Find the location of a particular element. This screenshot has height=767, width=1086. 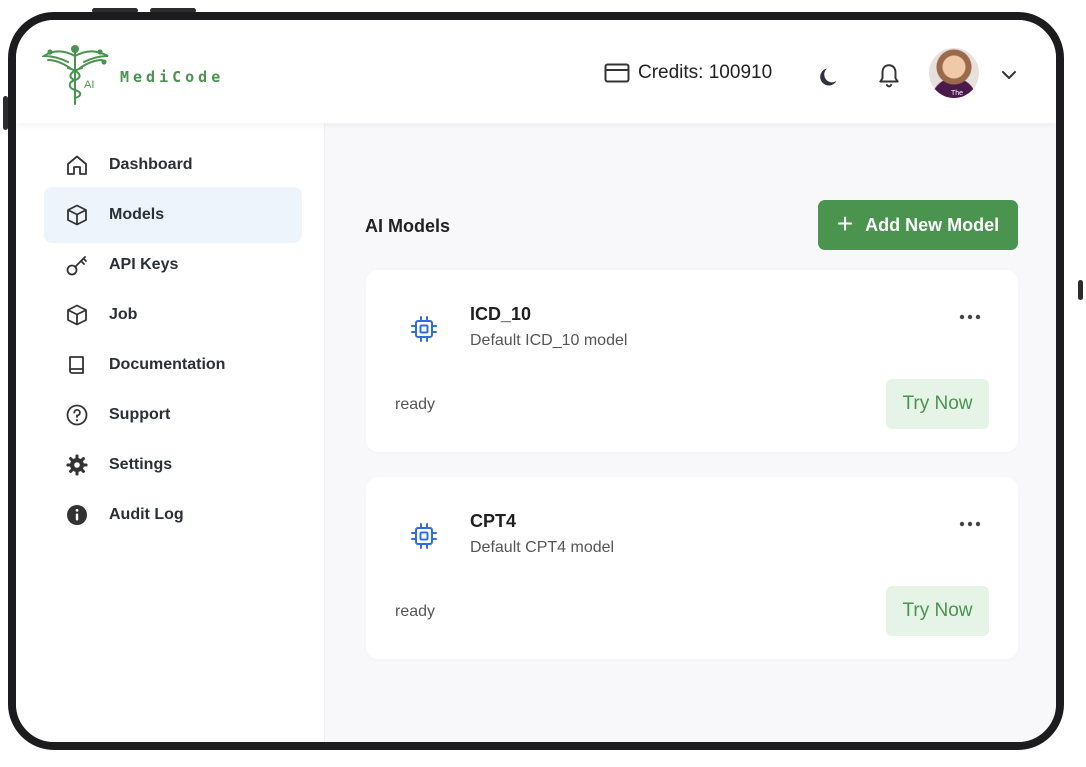

hardware-button is located at coordinates (1080, 290).